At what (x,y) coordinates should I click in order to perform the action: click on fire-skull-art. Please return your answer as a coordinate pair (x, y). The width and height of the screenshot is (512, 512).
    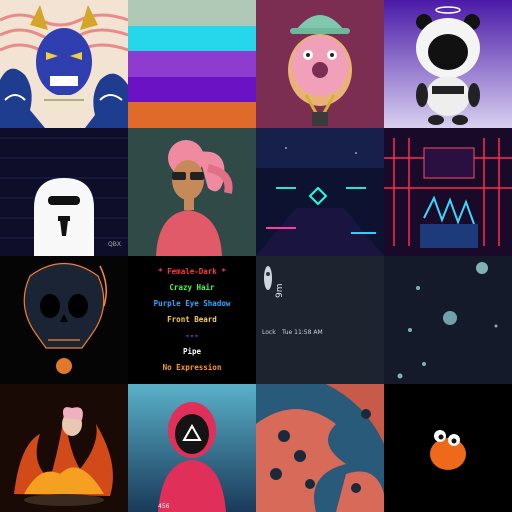
    Looking at the image, I should click on (64, 320).